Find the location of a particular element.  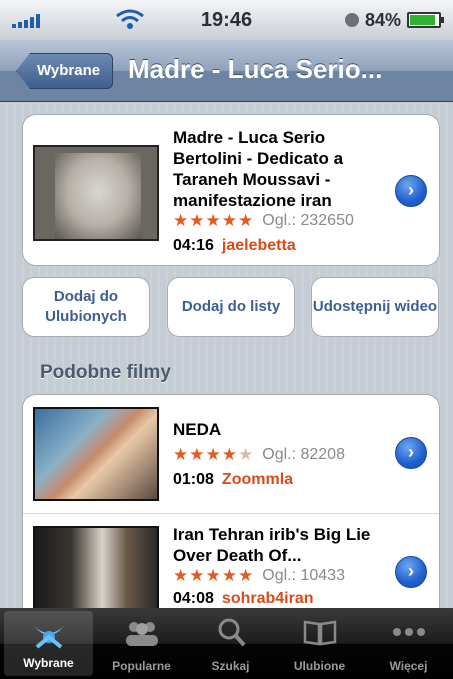

bookmarks-icon is located at coordinates (319, 633).